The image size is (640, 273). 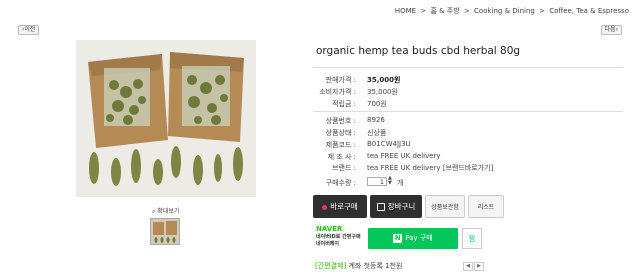 What do you see at coordinates (329, 229) in the screenshot?
I see `naver-logo-text: NAVER` at bounding box center [329, 229].